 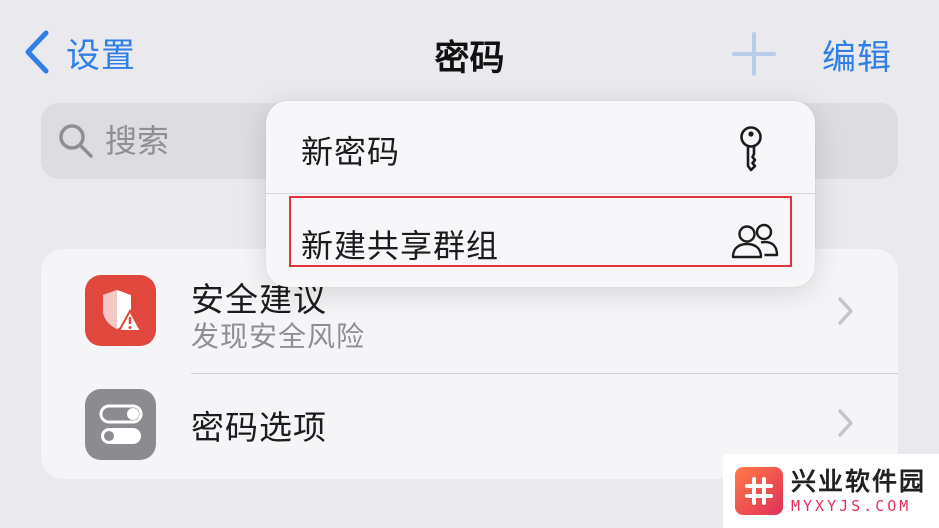 I want to click on menu-item-label: 新建共享群组, so click(x=400, y=246).